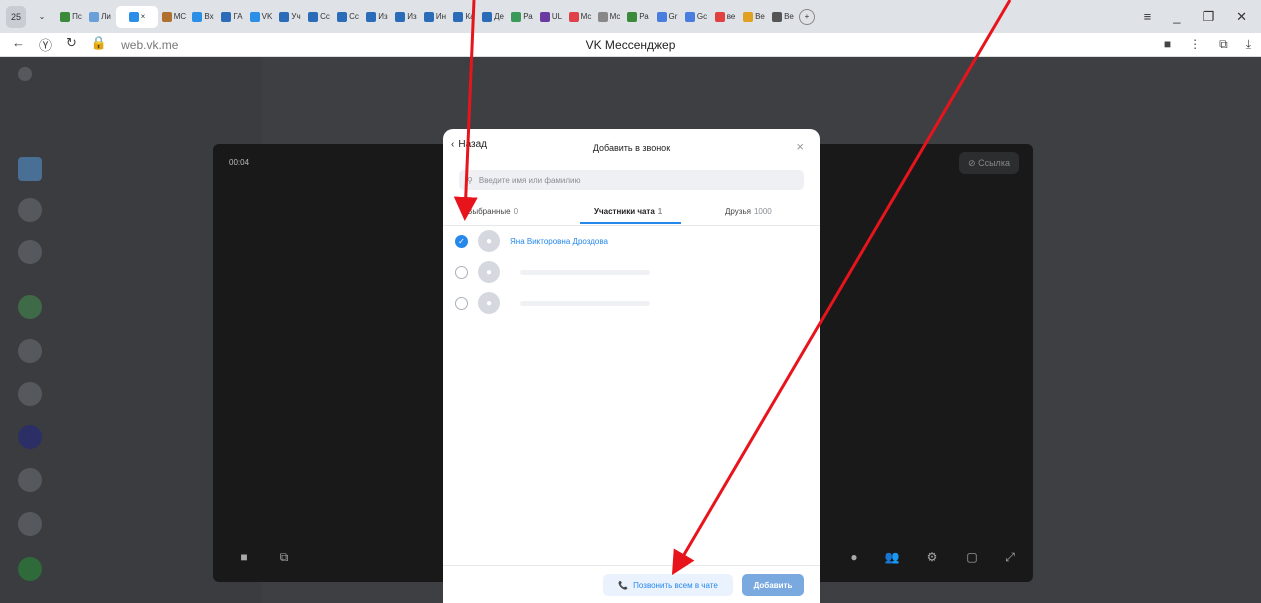  What do you see at coordinates (1195, 44) in the screenshot?
I see `more-icon: ⋮` at bounding box center [1195, 44].